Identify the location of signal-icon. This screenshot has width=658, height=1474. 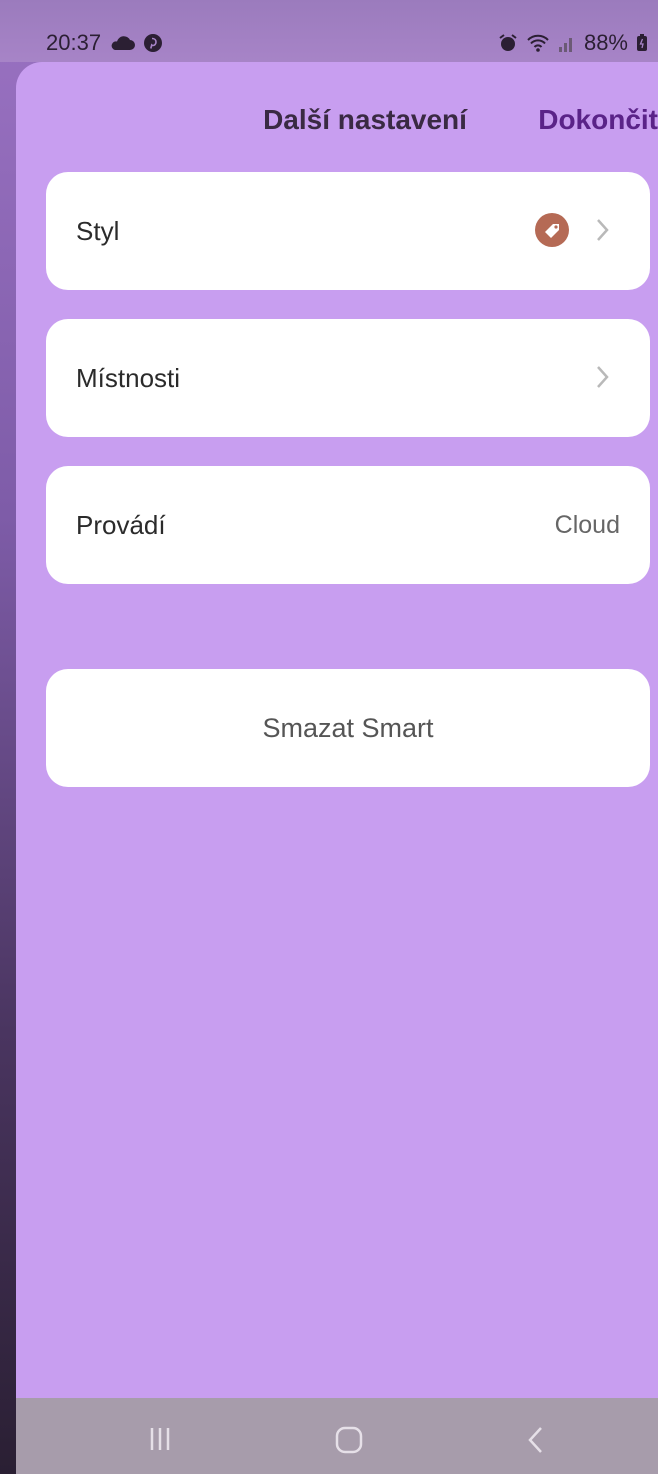
(567, 43).